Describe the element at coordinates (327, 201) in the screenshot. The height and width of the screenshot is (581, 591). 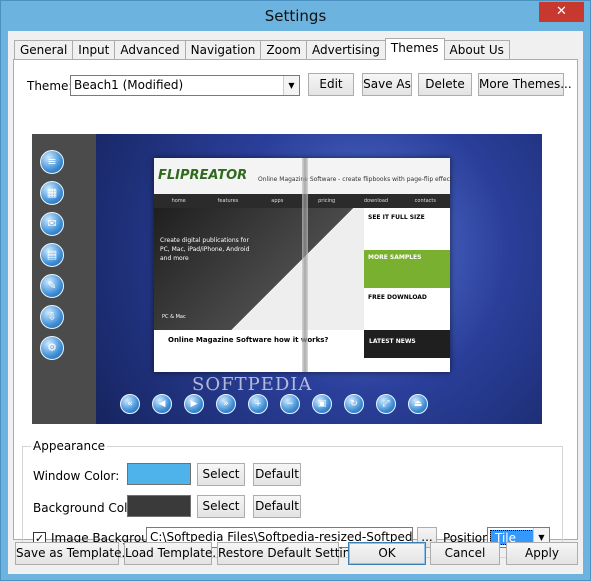
I see `nav-item: pricing` at that location.